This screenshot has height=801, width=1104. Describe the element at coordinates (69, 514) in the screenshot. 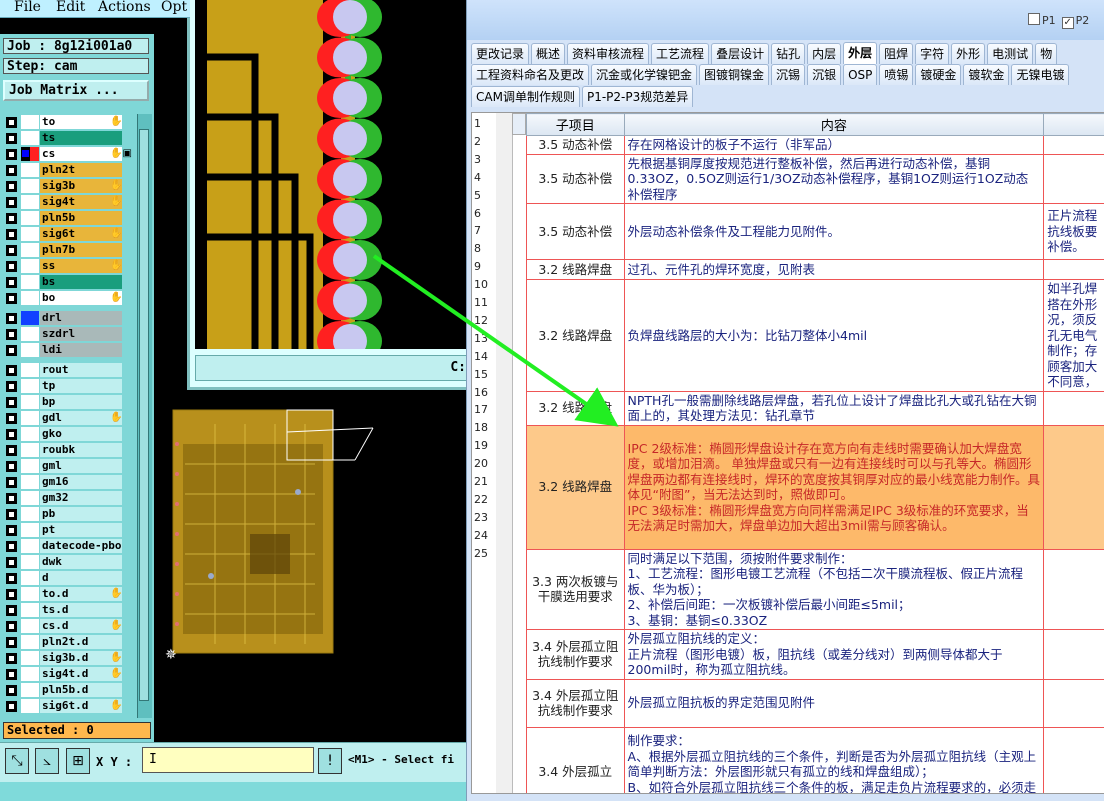

I see `layer-row: pb` at that location.